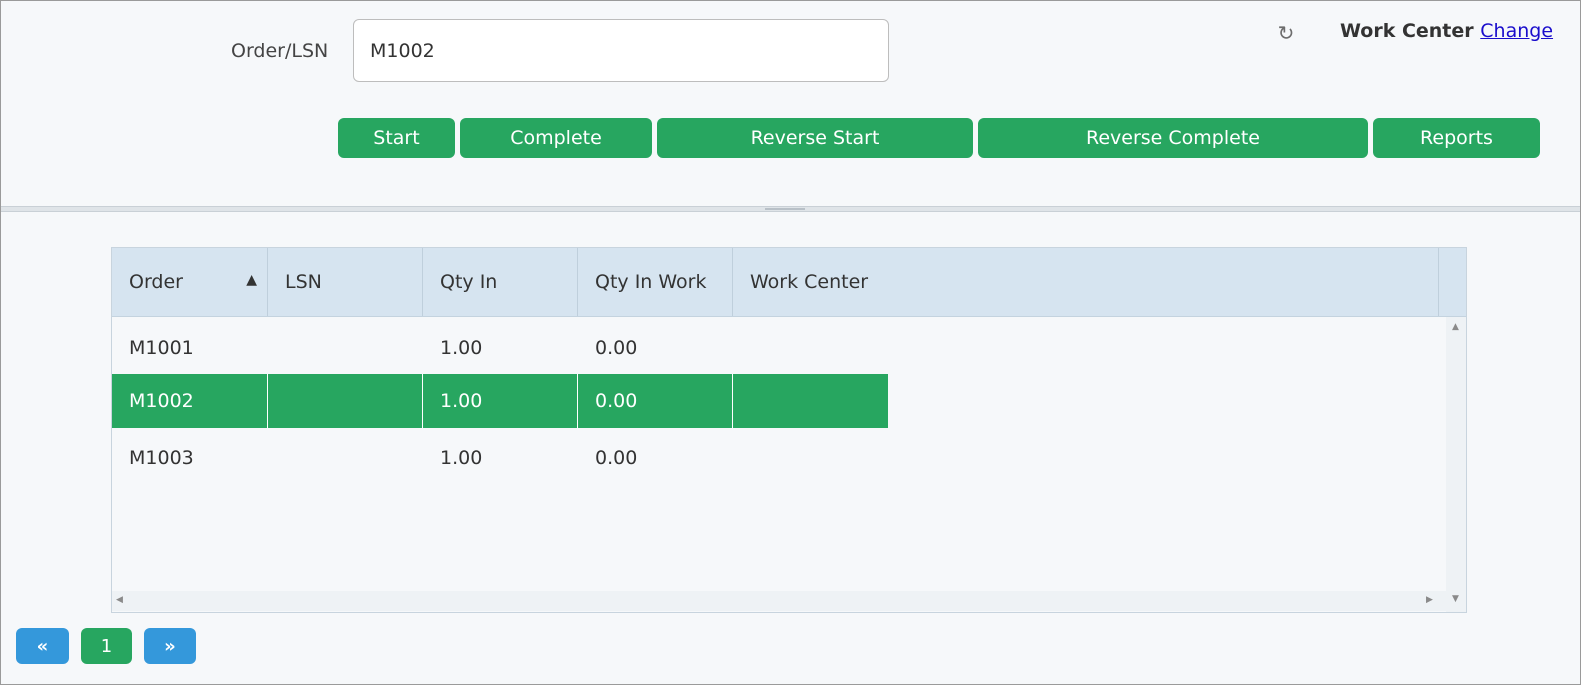 This screenshot has height=685, width=1581. What do you see at coordinates (1516, 31) in the screenshot?
I see `change-work-center-link: Change` at bounding box center [1516, 31].